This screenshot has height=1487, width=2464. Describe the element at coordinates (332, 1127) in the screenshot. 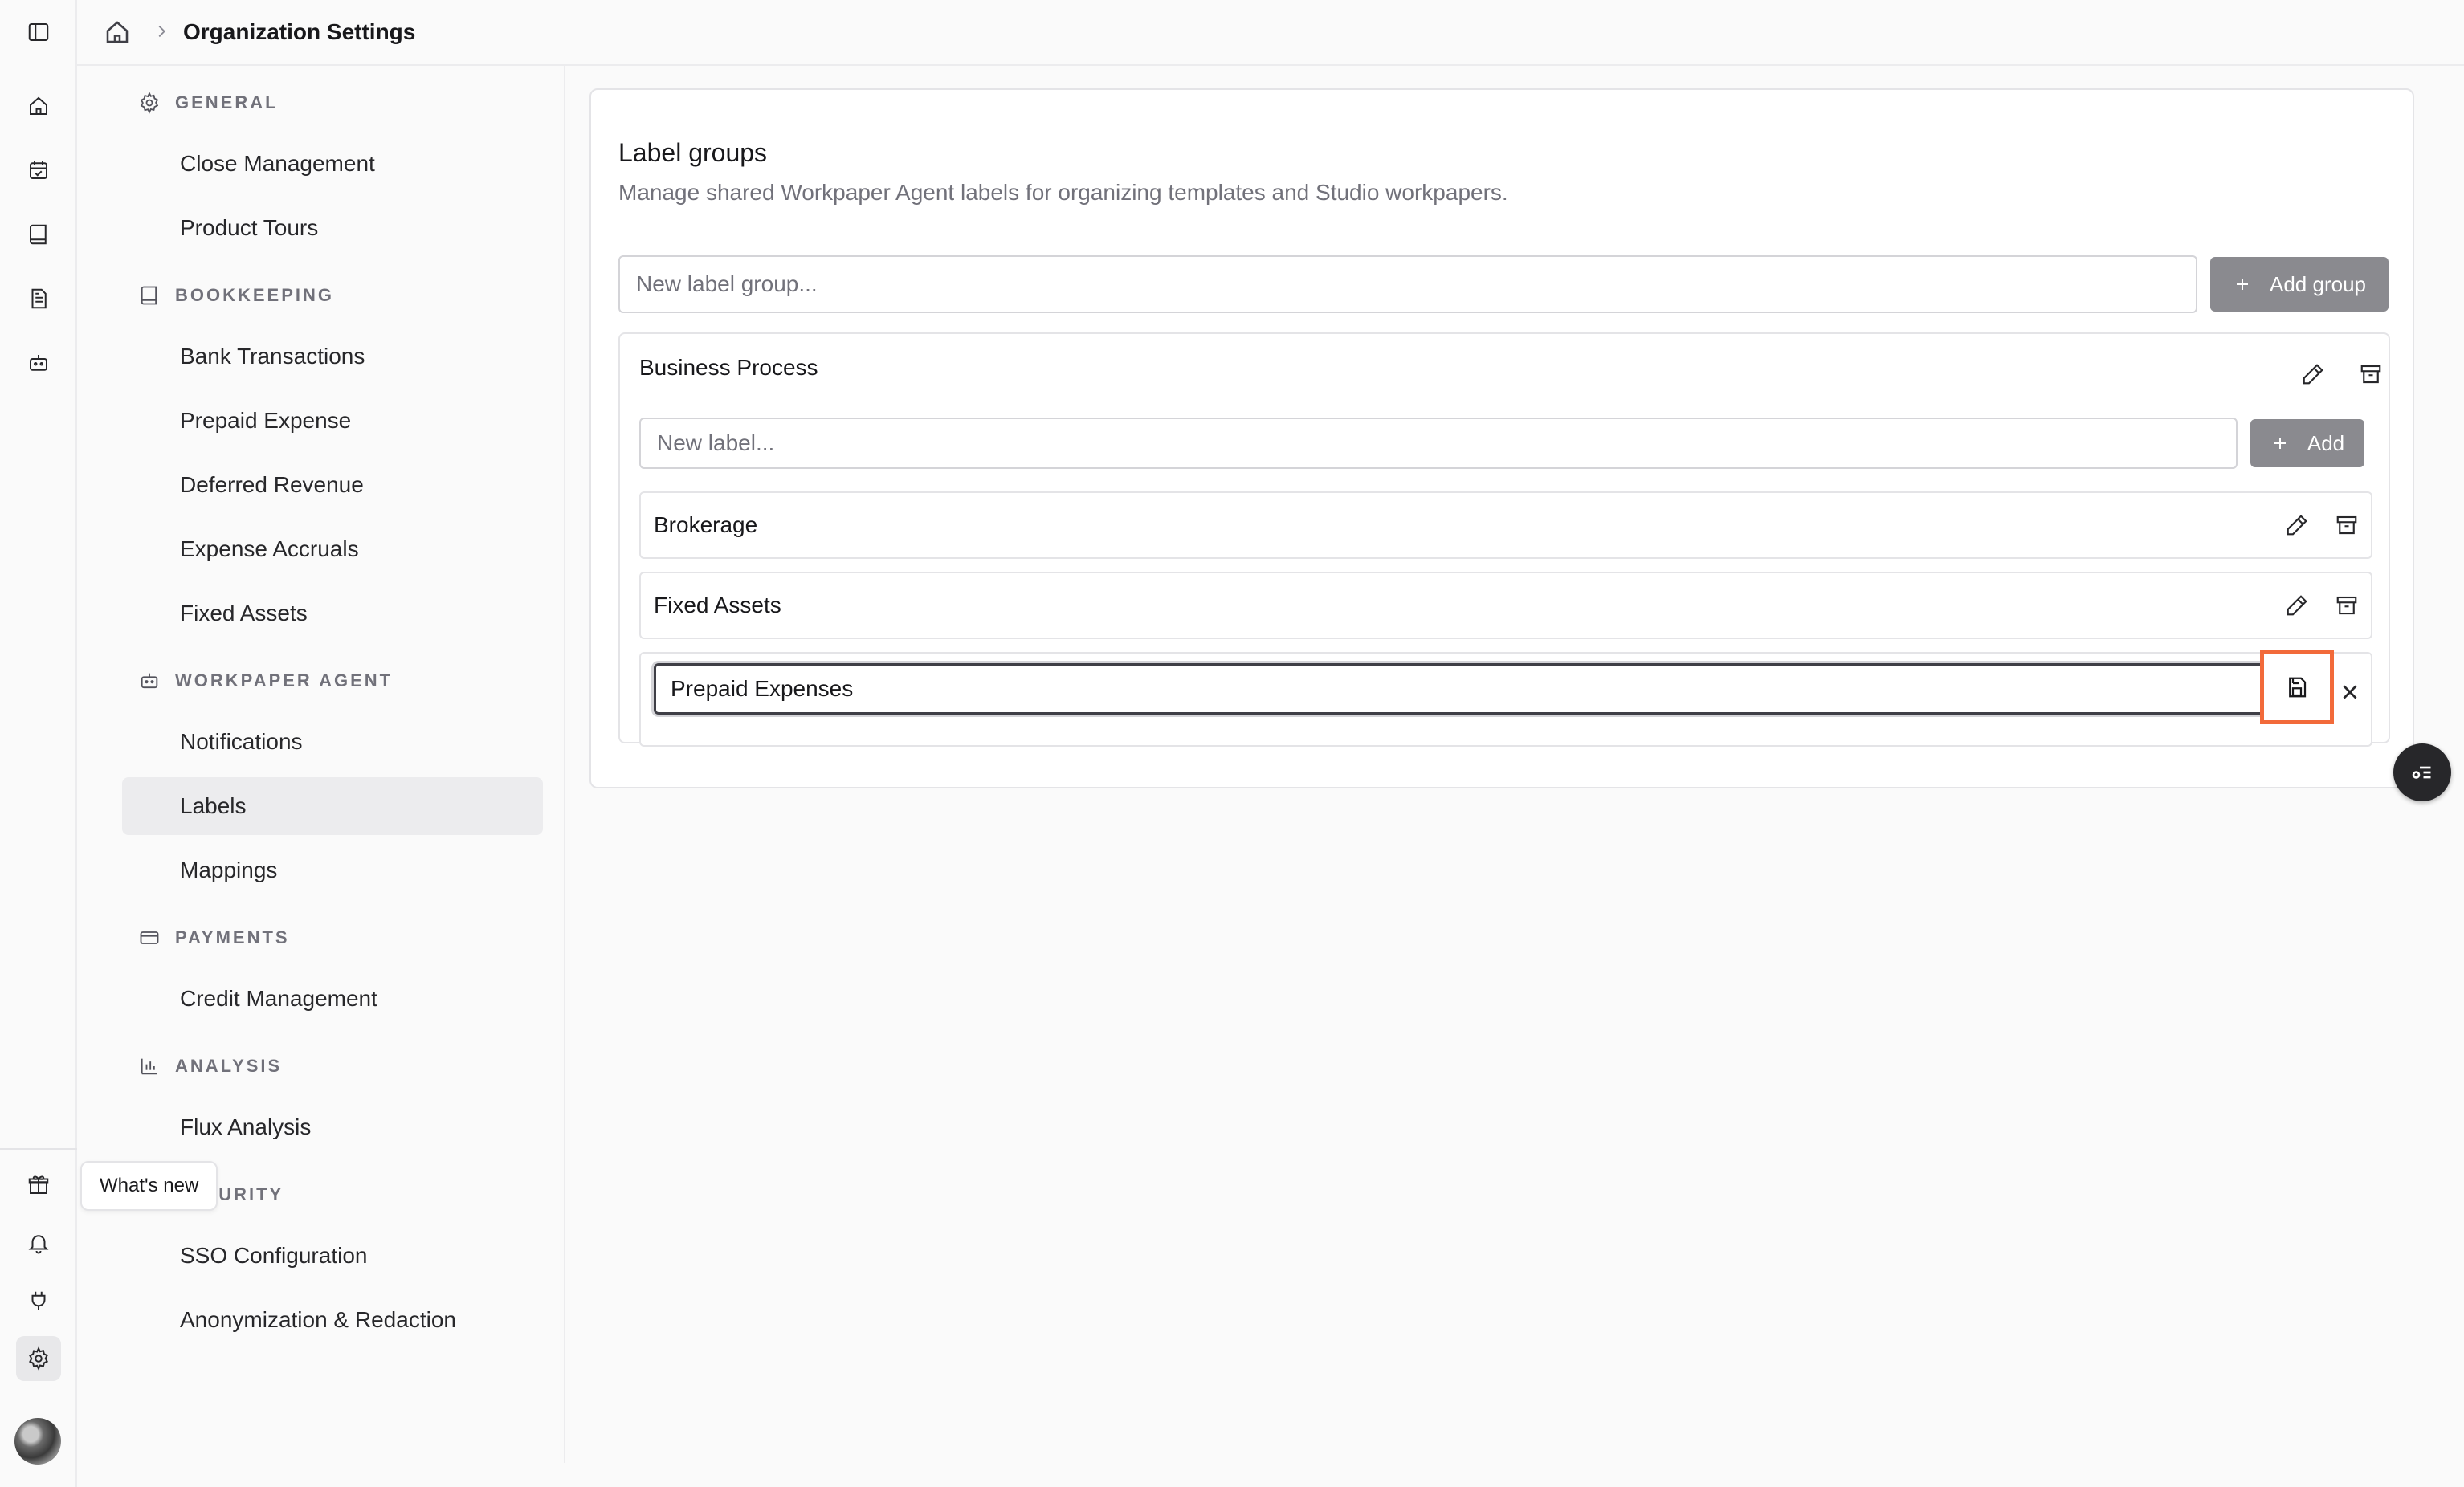

I see `nav-item-flux-analysis: Flux Analysis` at that location.